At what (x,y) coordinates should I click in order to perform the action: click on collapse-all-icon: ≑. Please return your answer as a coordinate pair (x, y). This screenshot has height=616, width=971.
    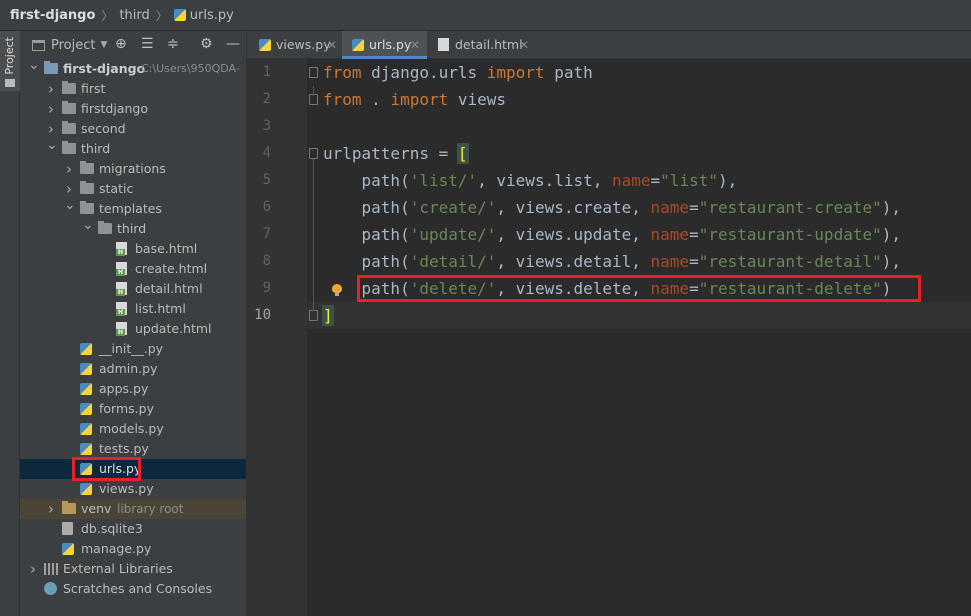
    Looking at the image, I should click on (173, 44).